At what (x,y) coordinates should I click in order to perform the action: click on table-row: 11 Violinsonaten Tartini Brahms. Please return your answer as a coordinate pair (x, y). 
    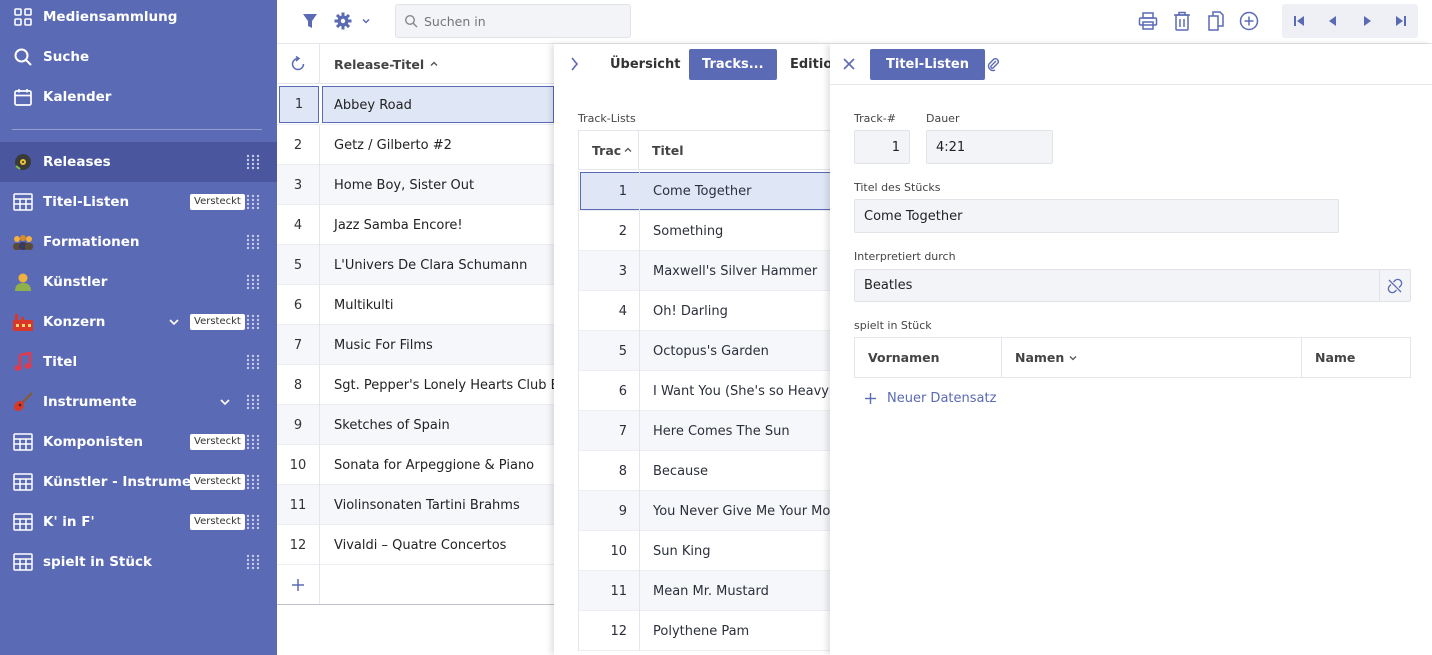
    Looking at the image, I should click on (415, 505).